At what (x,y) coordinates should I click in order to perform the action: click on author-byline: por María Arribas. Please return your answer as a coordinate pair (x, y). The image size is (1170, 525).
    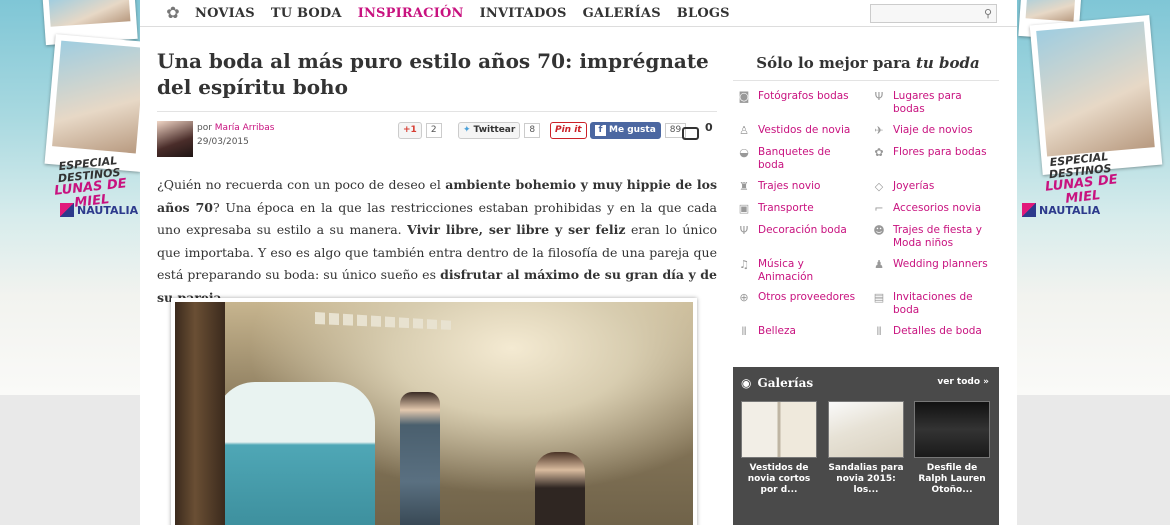
    Looking at the image, I should click on (235, 128).